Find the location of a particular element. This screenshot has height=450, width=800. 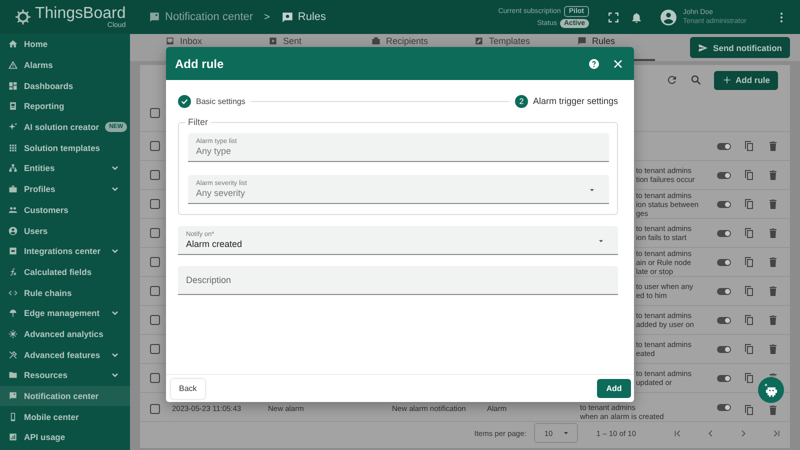

filter-legend: Filter is located at coordinates (198, 122).